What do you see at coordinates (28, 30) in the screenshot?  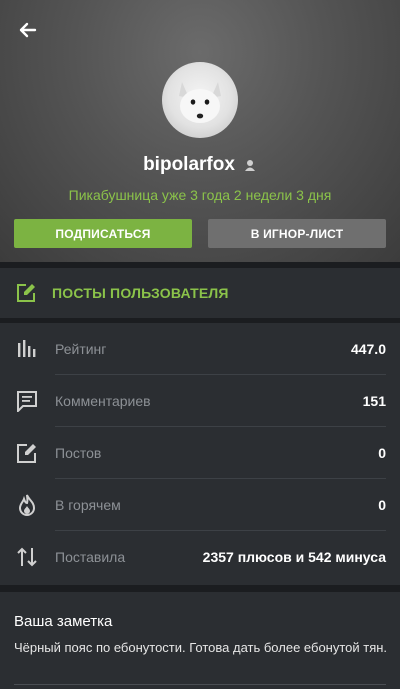 I see `back-arrow-icon` at bounding box center [28, 30].